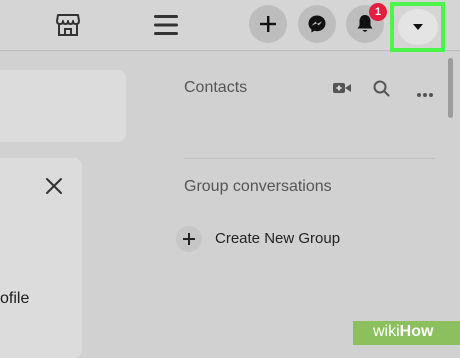 This screenshot has height=358, width=460. Describe the element at coordinates (54, 188) in the screenshot. I see `close-icon` at that location.